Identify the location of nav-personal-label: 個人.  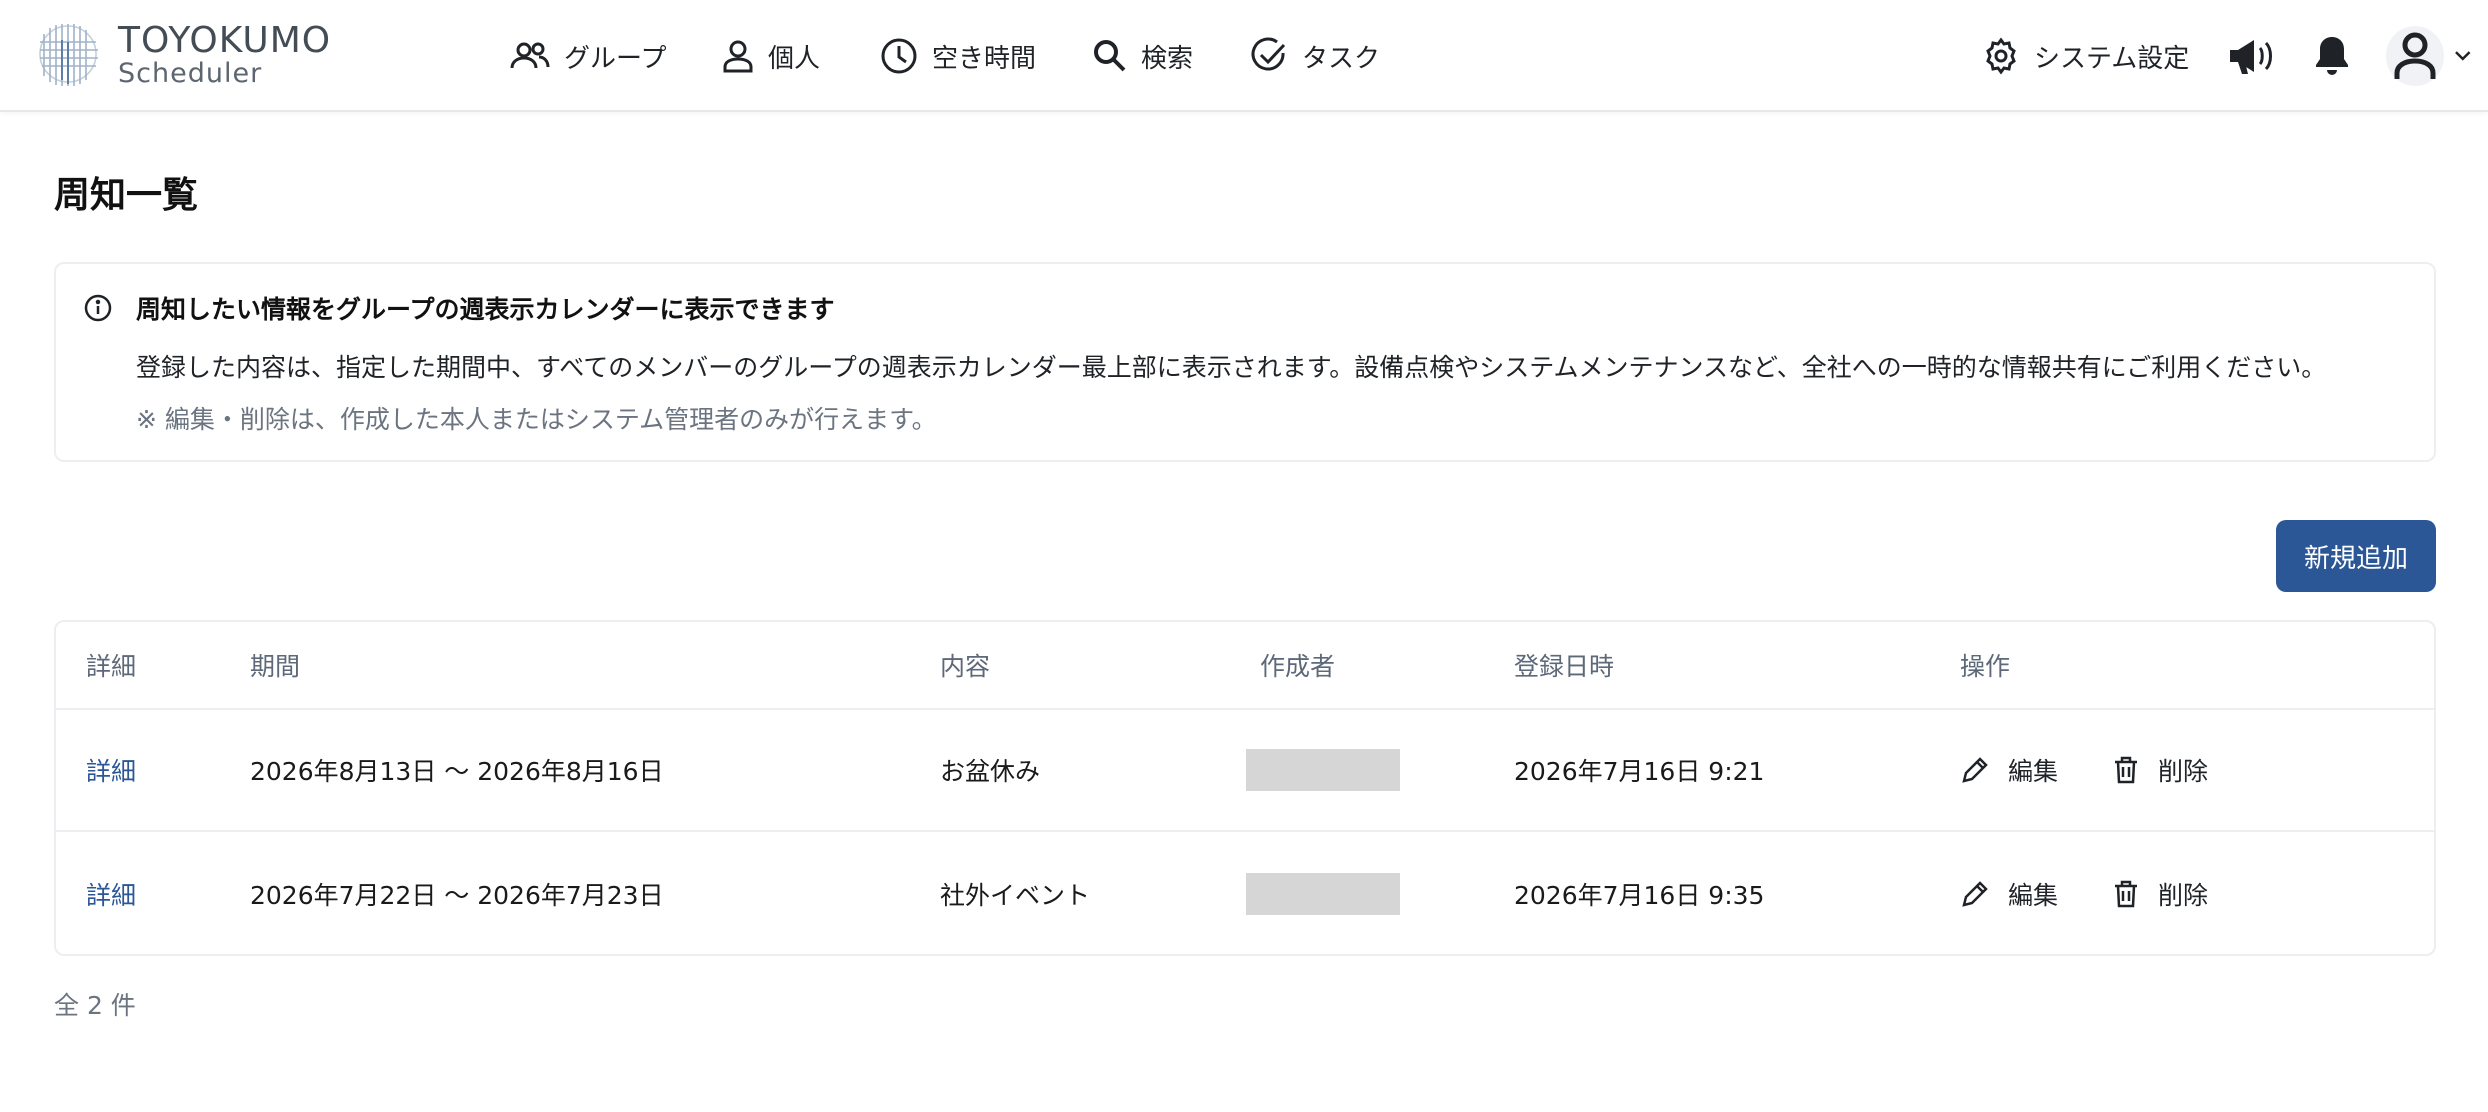
(794, 58).